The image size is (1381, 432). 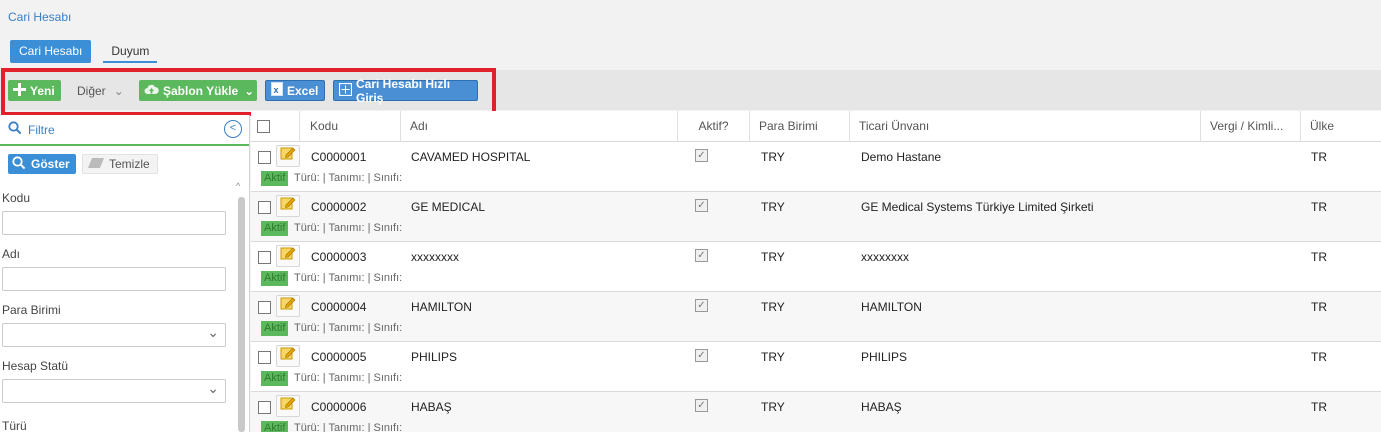 I want to click on eraser-icon, so click(x=96, y=164).